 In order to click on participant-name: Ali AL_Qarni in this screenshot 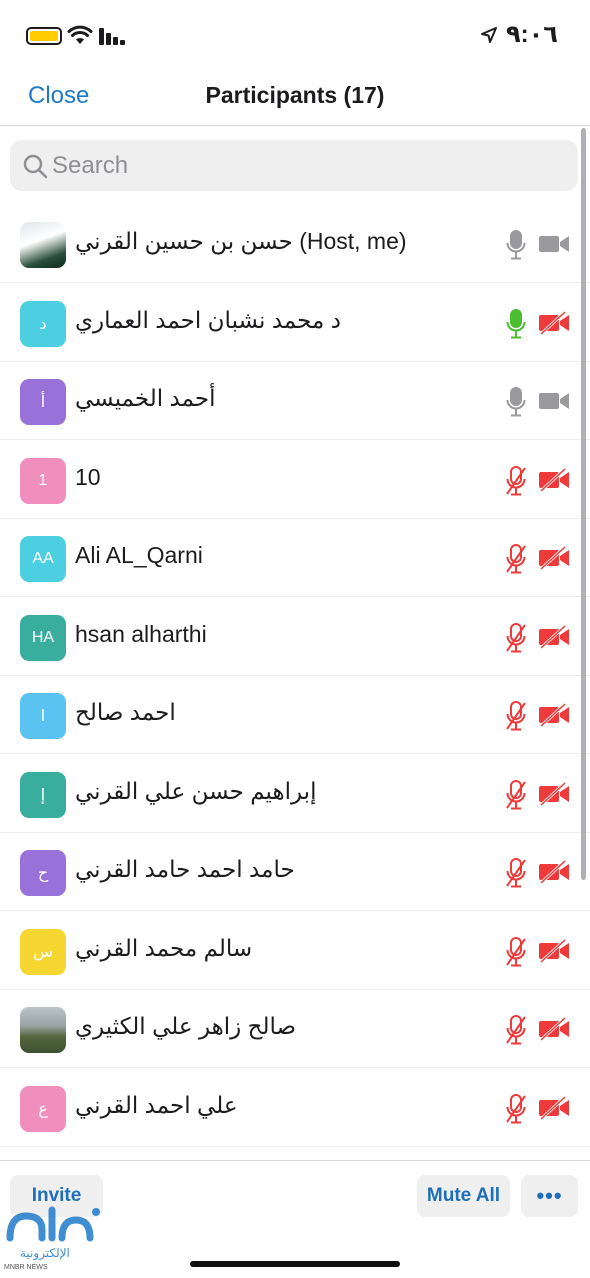, I will do `click(139, 555)`.